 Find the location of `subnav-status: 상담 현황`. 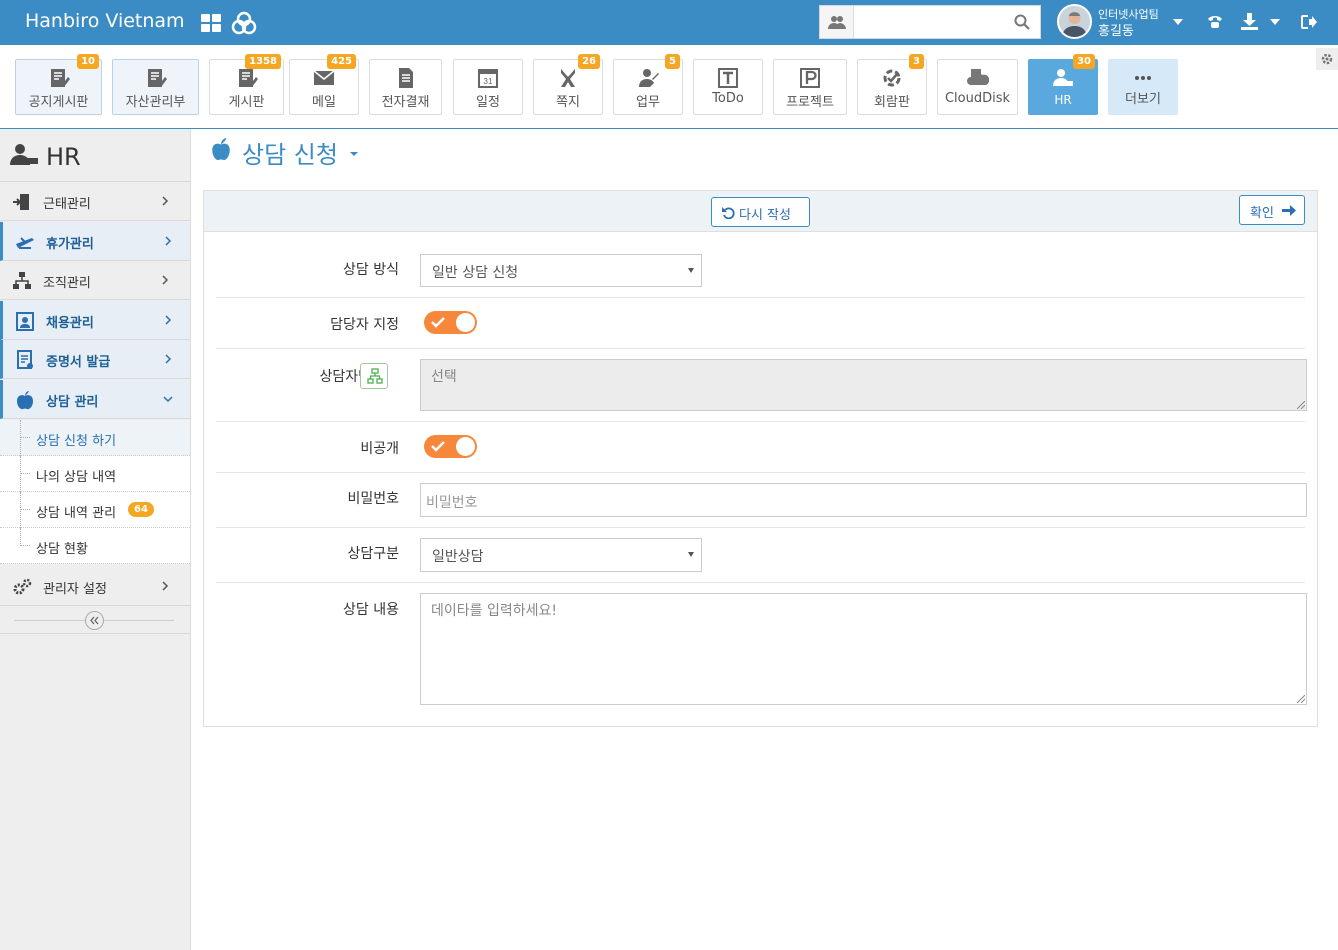

subnav-status: 상담 현황 is located at coordinates (95, 546).